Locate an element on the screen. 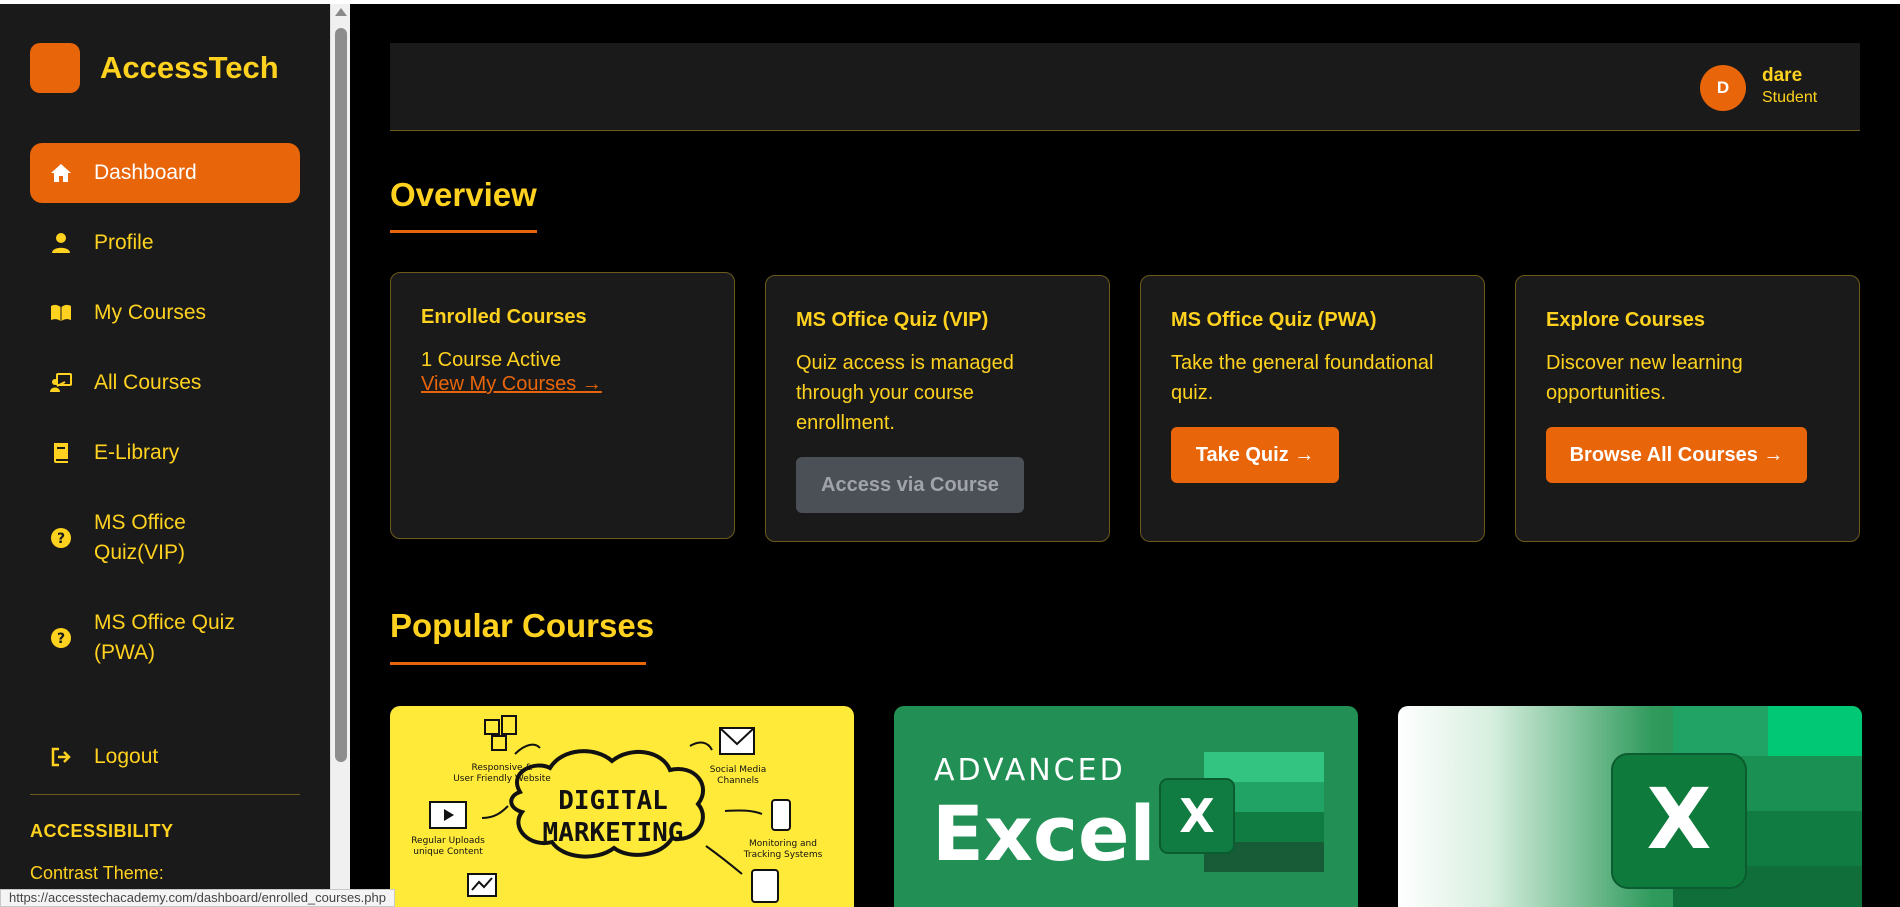 This screenshot has height=907, width=1900. course-card-advanced-excel: ADVANCED Excel X is located at coordinates (1126, 806).